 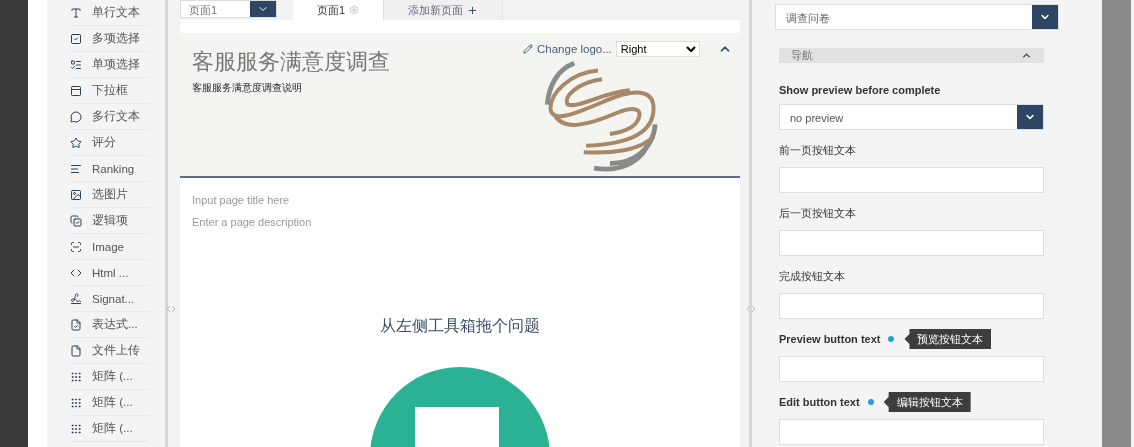 I want to click on tooltip: 预览按钮文本, so click(x=948, y=339).